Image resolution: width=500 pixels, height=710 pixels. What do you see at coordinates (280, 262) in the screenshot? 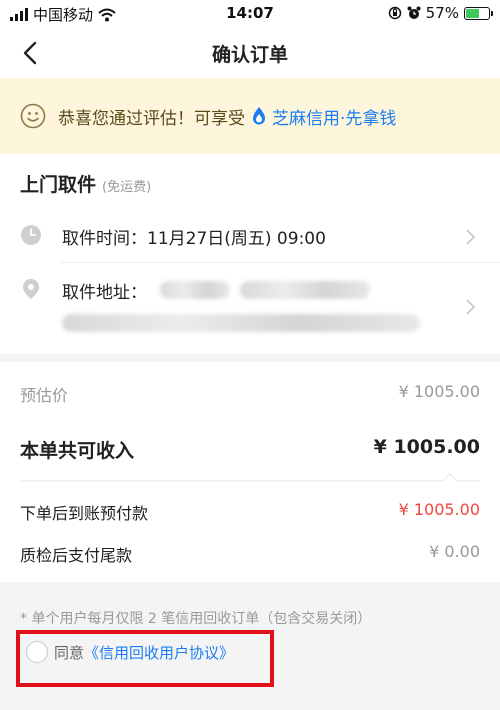
I see `row-divider` at bounding box center [280, 262].